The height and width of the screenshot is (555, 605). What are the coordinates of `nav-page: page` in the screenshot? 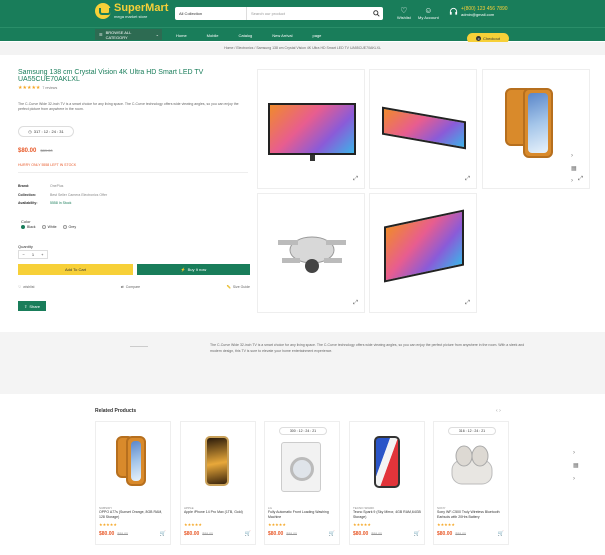 It's located at (317, 35).